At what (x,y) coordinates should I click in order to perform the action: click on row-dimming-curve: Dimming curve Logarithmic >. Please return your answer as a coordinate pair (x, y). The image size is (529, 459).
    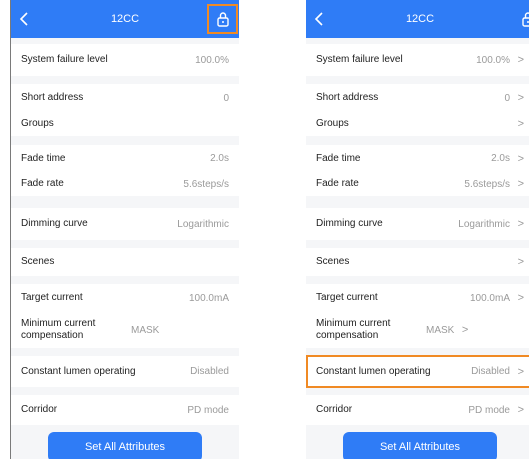
    Looking at the image, I should click on (417, 224).